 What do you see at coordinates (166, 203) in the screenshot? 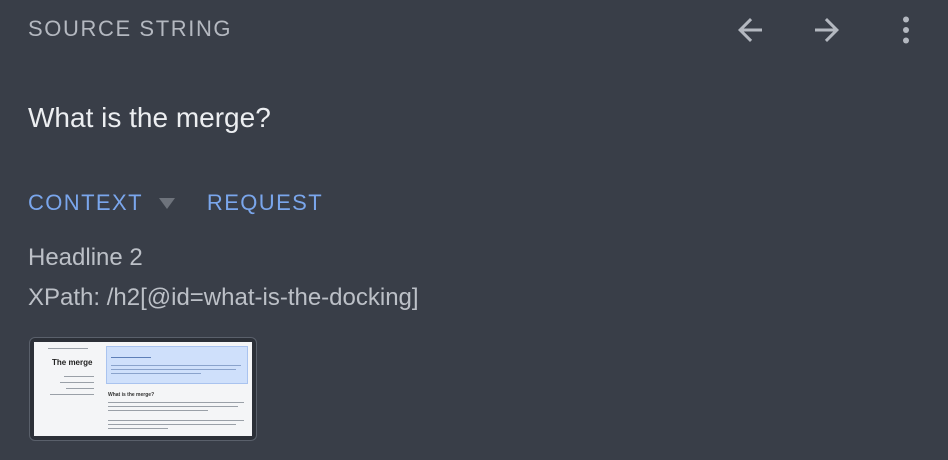
I see `caret-down-icon` at bounding box center [166, 203].